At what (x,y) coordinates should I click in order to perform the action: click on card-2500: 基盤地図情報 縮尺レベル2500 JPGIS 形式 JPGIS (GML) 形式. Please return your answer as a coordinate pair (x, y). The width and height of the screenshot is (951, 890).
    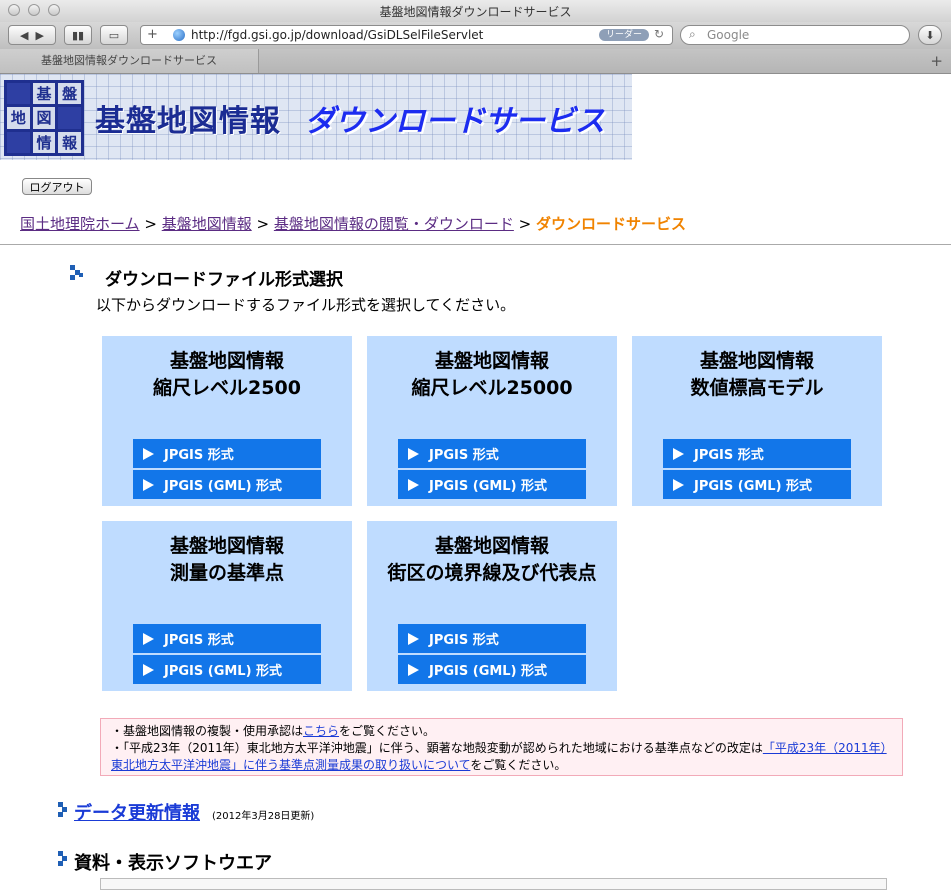
    Looking at the image, I should click on (227, 421).